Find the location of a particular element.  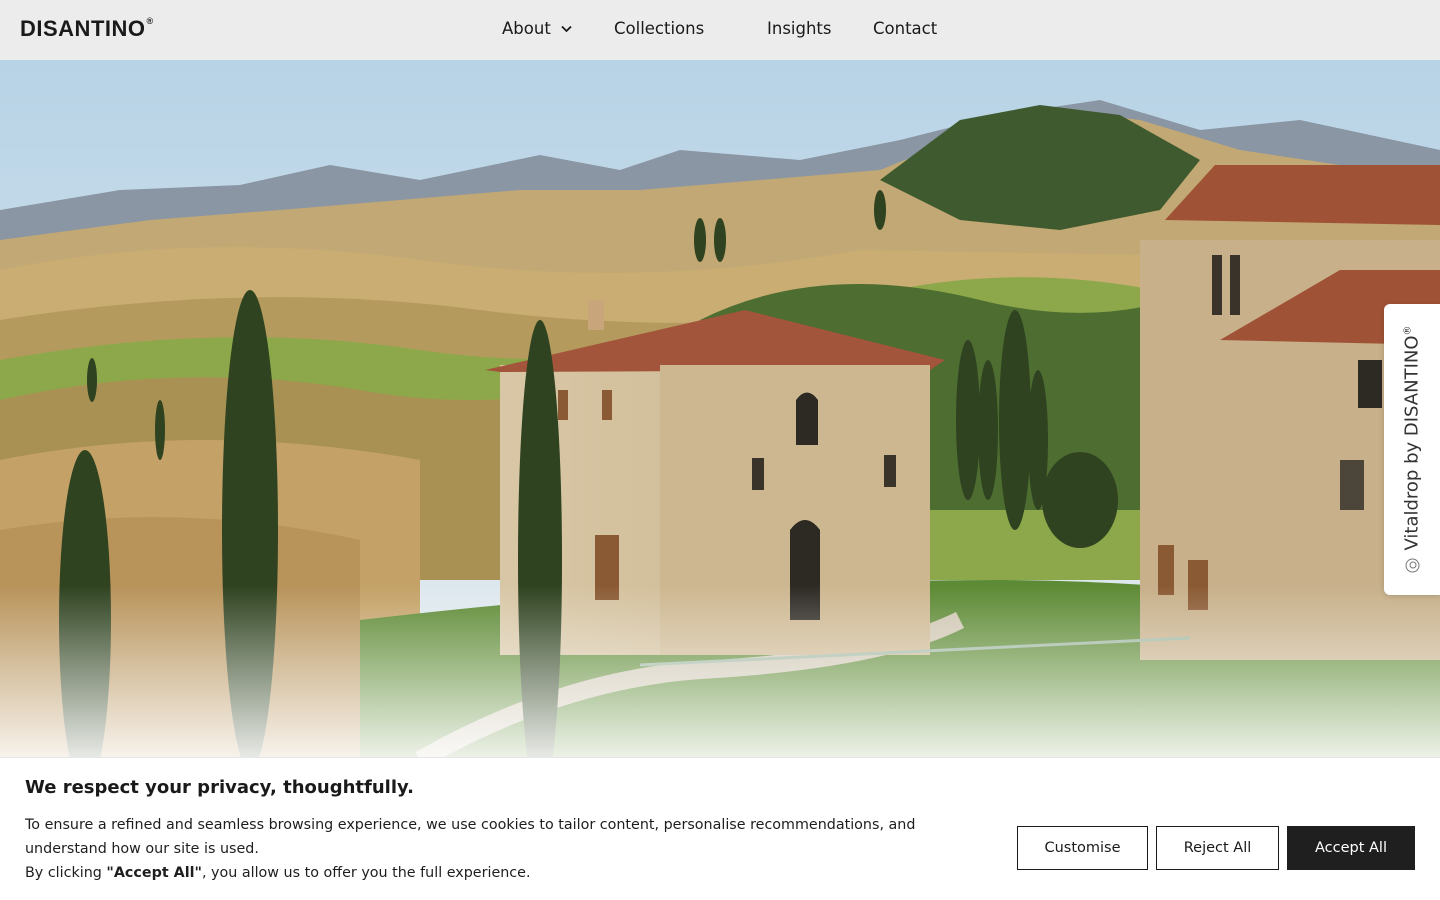

nav-item-insights: Insights is located at coordinates (799, 28).